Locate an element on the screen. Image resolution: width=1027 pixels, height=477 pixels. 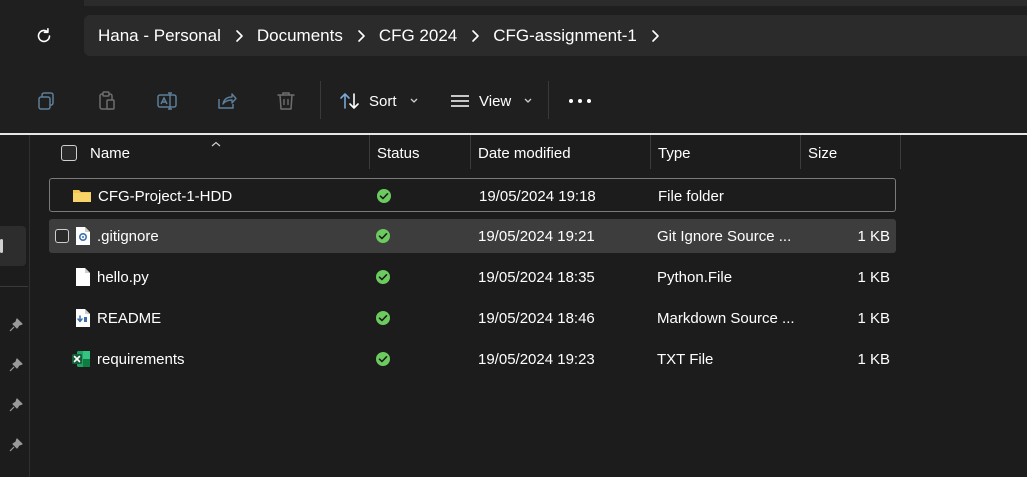
trash-icon is located at coordinates (286, 101).